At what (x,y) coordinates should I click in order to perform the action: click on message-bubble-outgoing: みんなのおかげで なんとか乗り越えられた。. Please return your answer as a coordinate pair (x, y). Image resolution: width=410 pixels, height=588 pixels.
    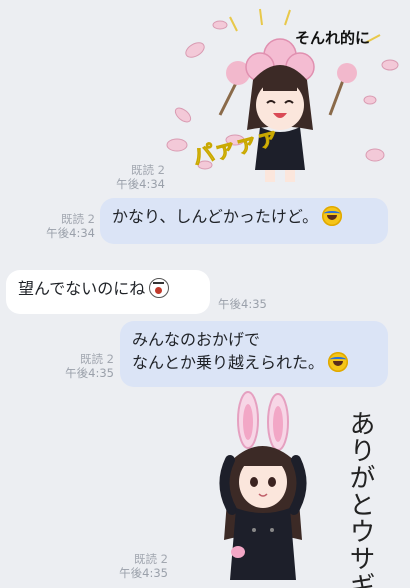
    Looking at the image, I should click on (254, 354).